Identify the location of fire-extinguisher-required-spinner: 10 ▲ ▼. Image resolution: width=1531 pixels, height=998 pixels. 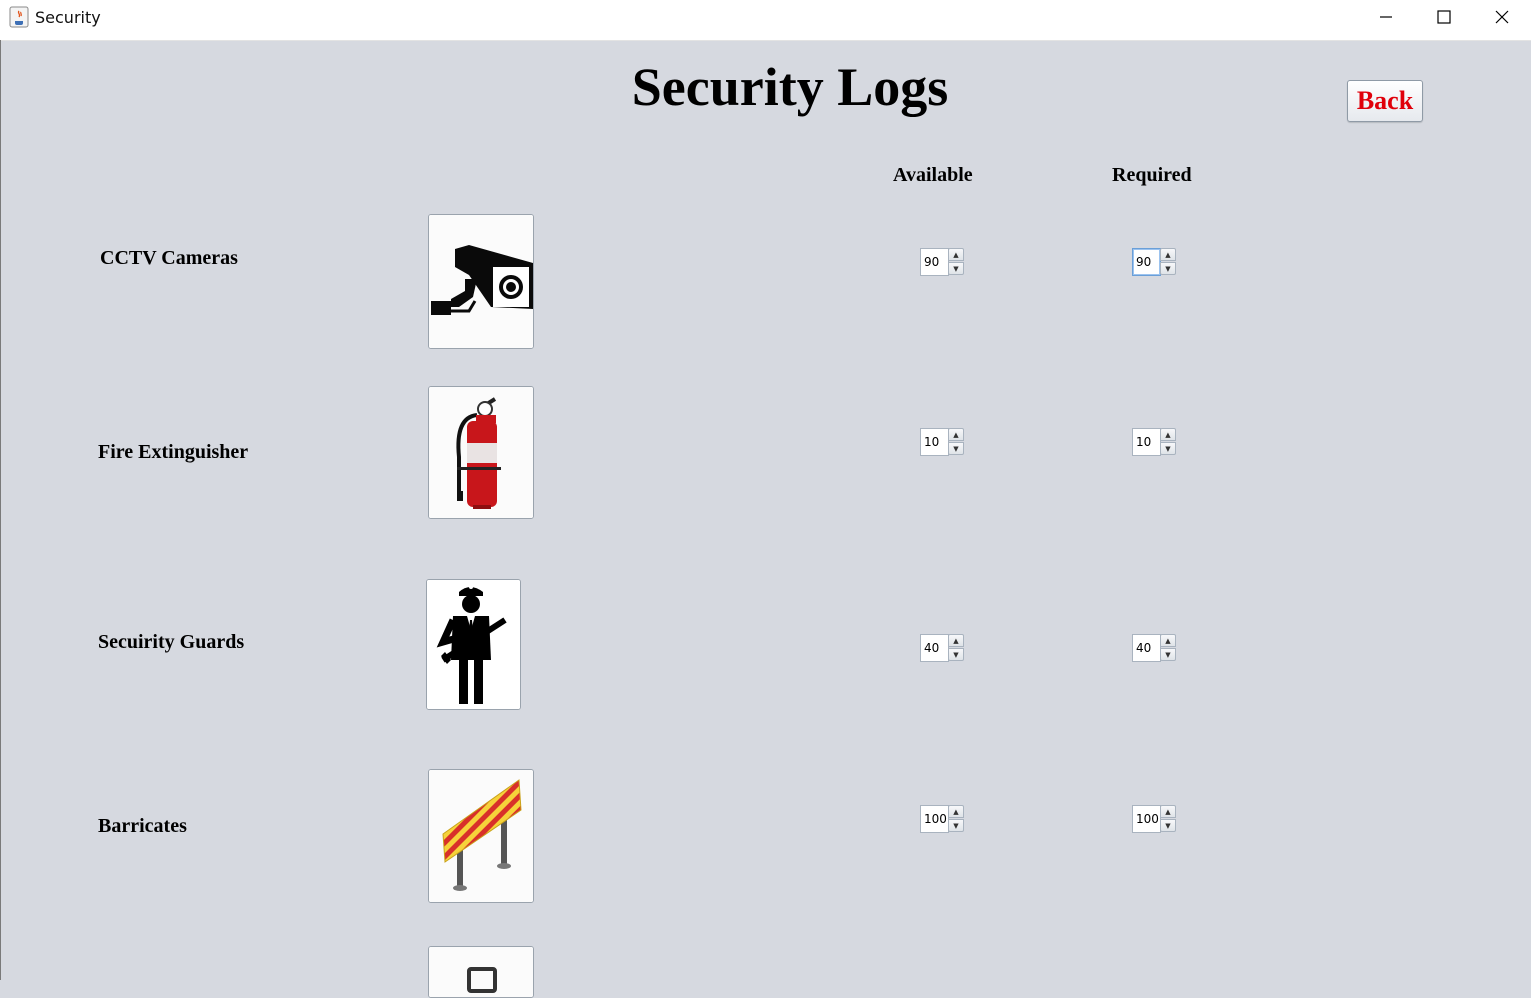
(1154, 442).